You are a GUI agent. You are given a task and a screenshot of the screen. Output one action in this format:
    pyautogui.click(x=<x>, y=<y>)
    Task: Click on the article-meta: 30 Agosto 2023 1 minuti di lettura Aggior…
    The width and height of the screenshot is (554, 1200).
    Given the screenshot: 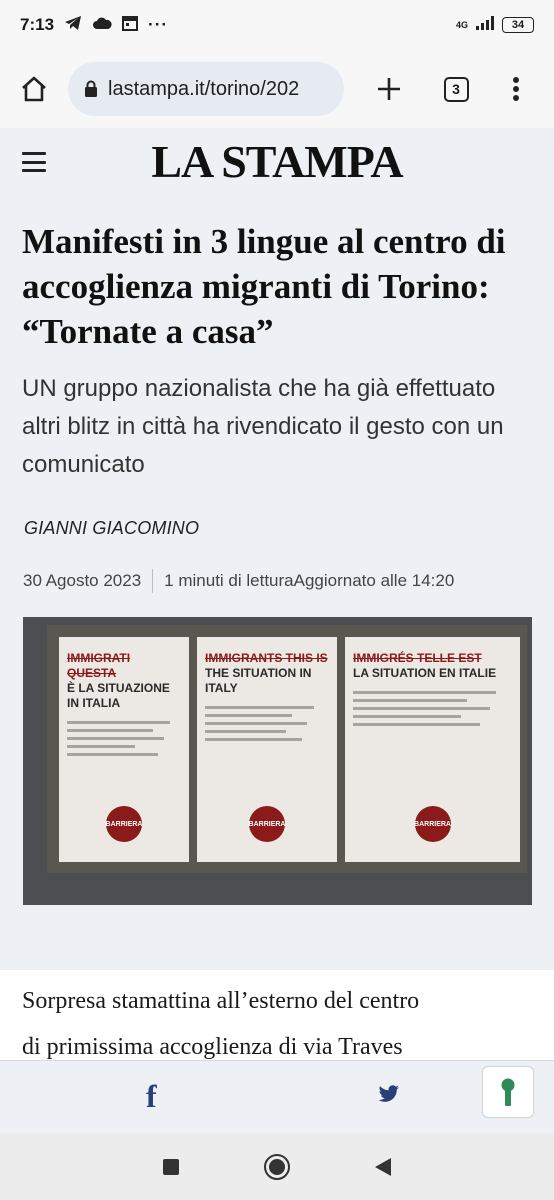 What is the action you would take?
    pyautogui.click(x=288, y=581)
    